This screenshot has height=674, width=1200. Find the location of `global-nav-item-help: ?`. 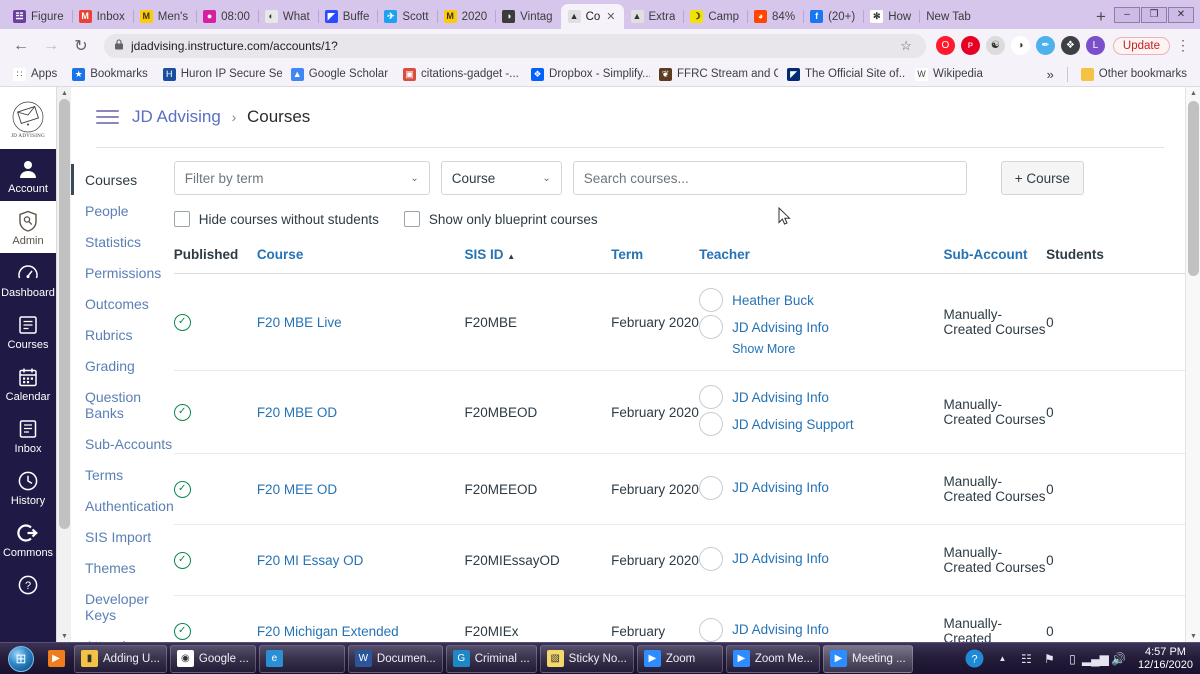

global-nav-item-help: ? is located at coordinates (28, 584).